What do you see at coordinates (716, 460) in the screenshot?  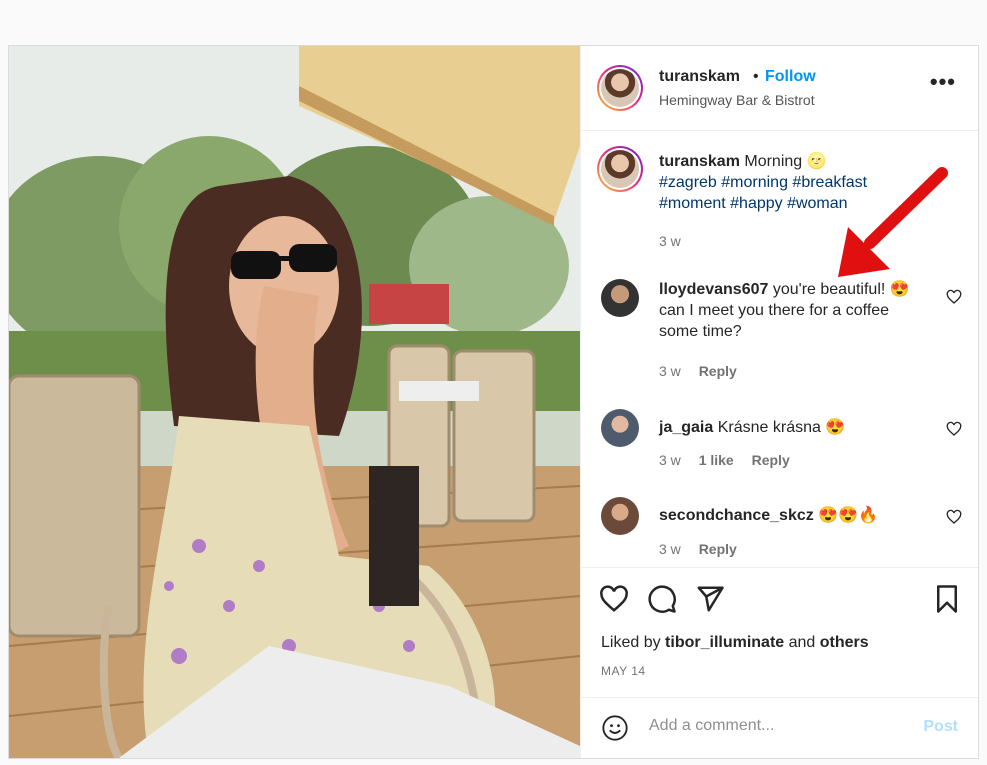 I see `likes-count: 1 like` at bounding box center [716, 460].